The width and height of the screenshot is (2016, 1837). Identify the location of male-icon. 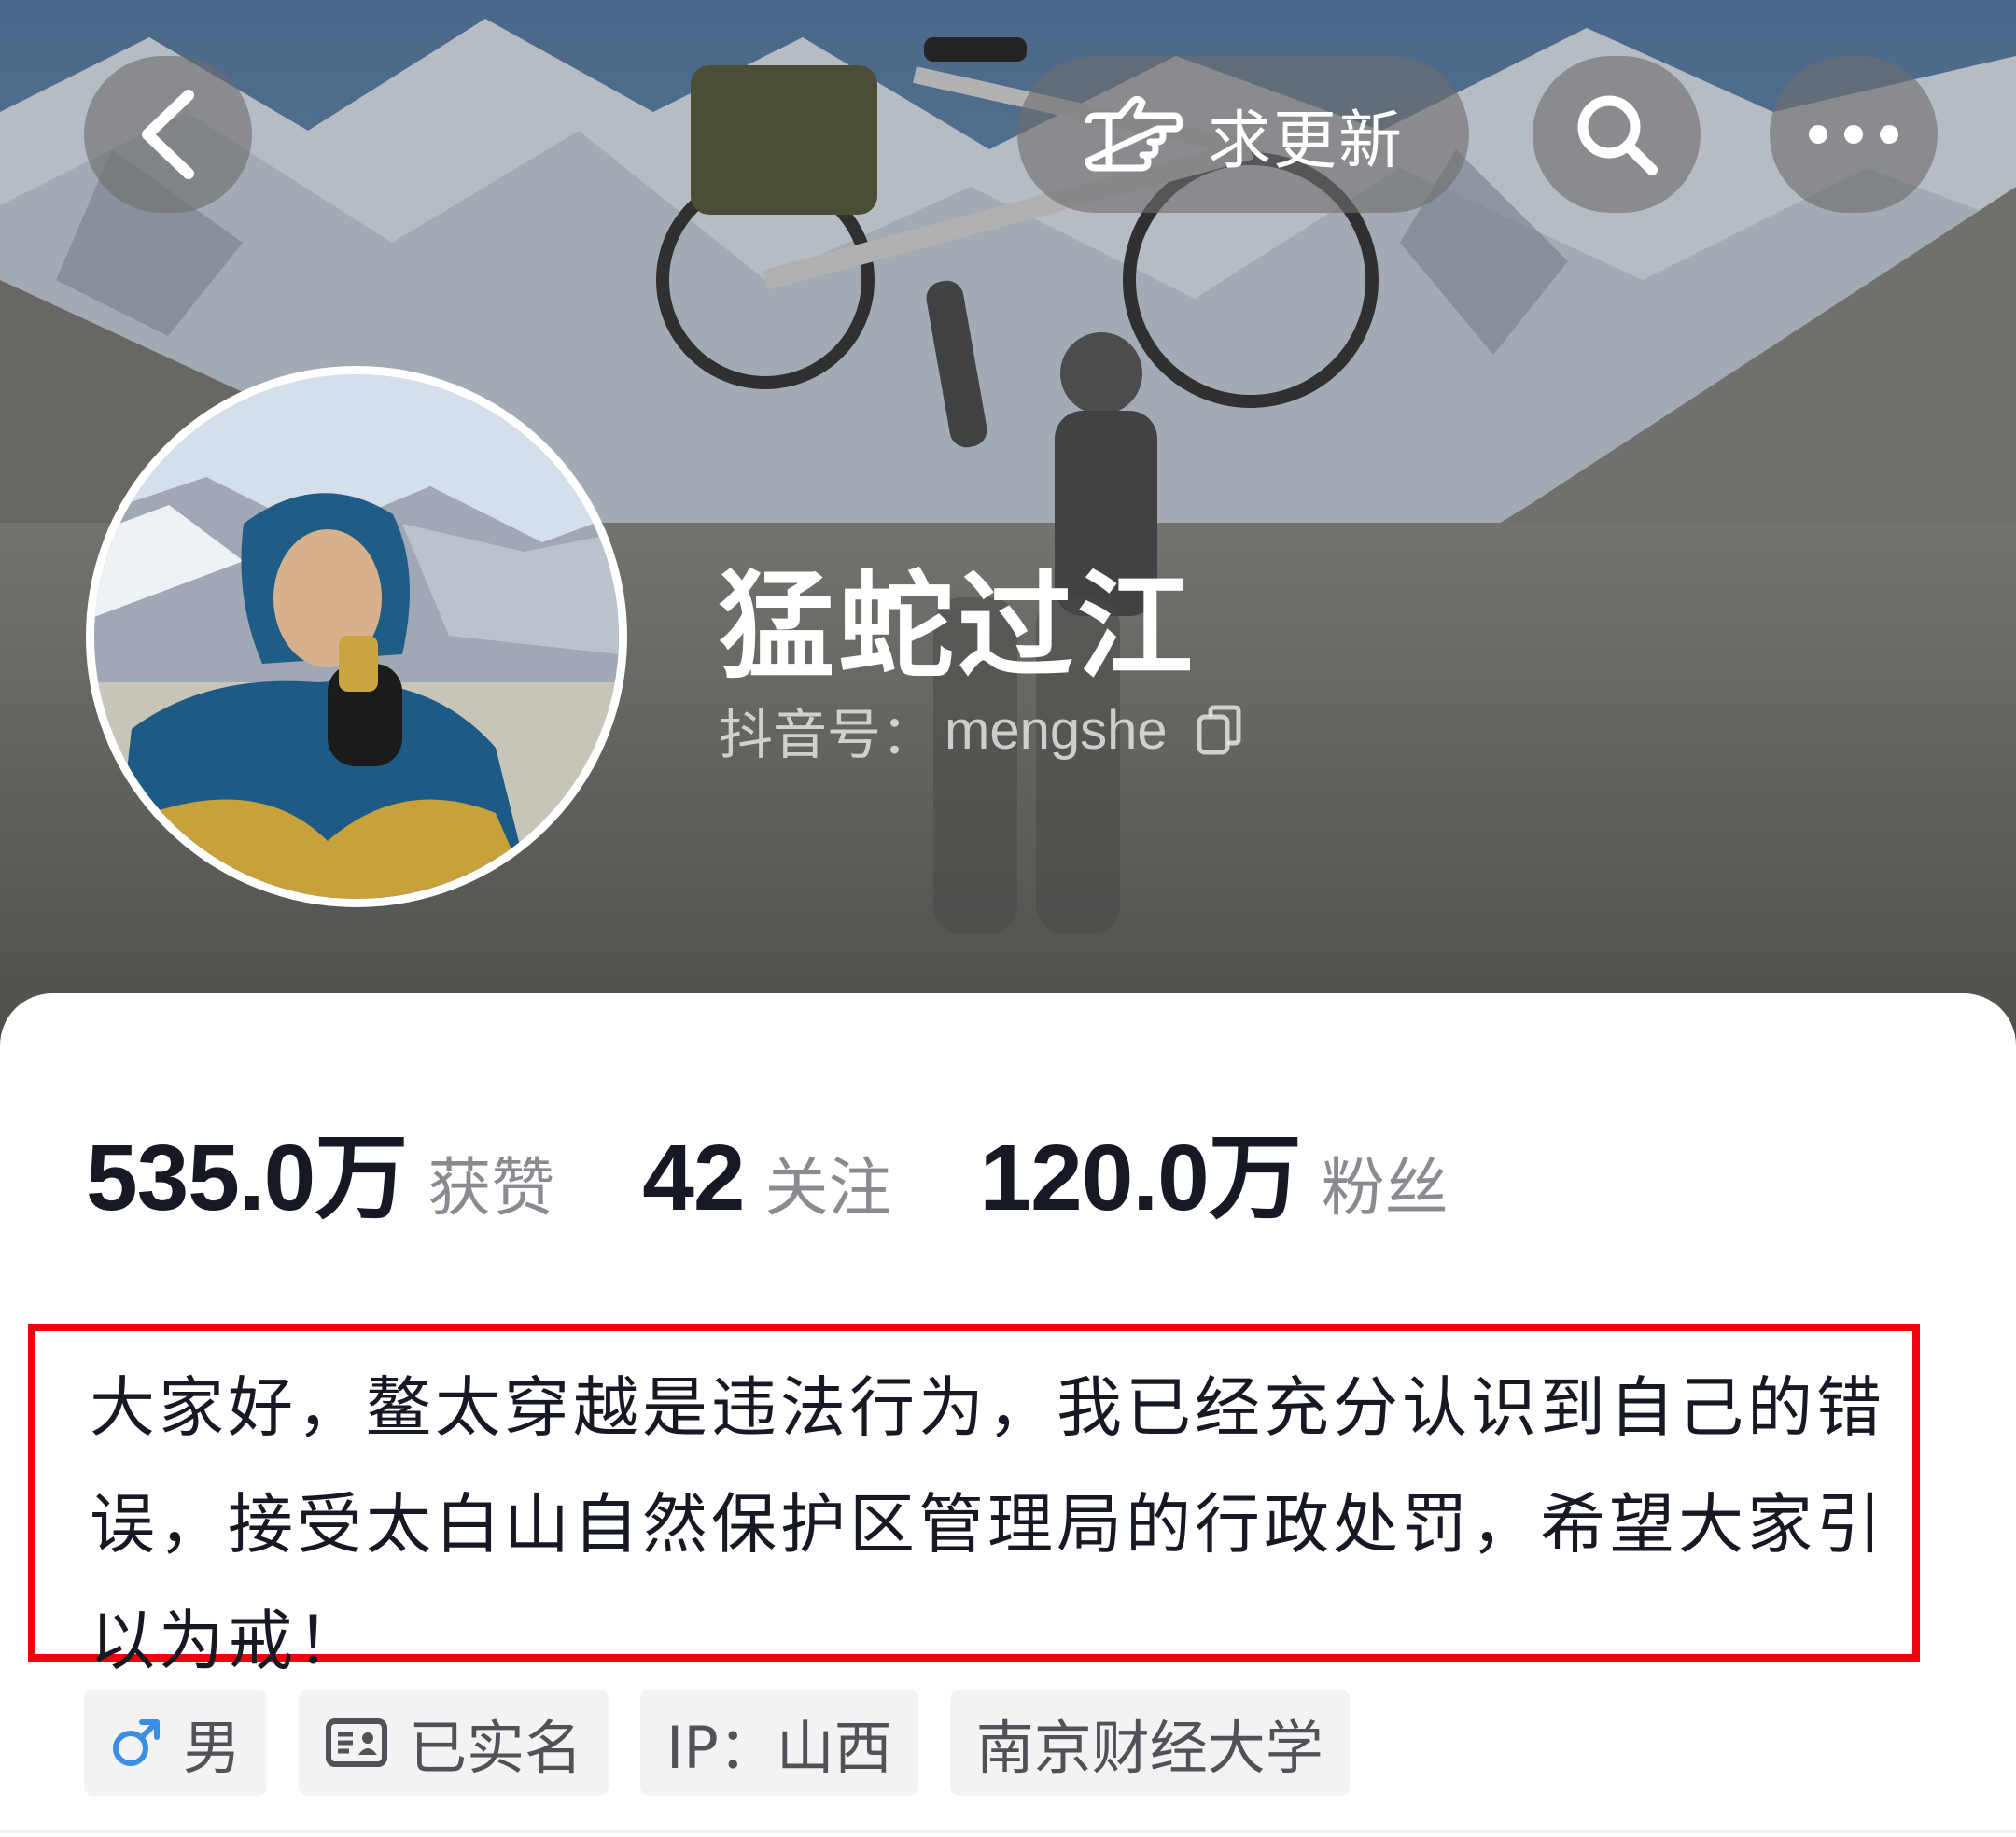
(136, 1743).